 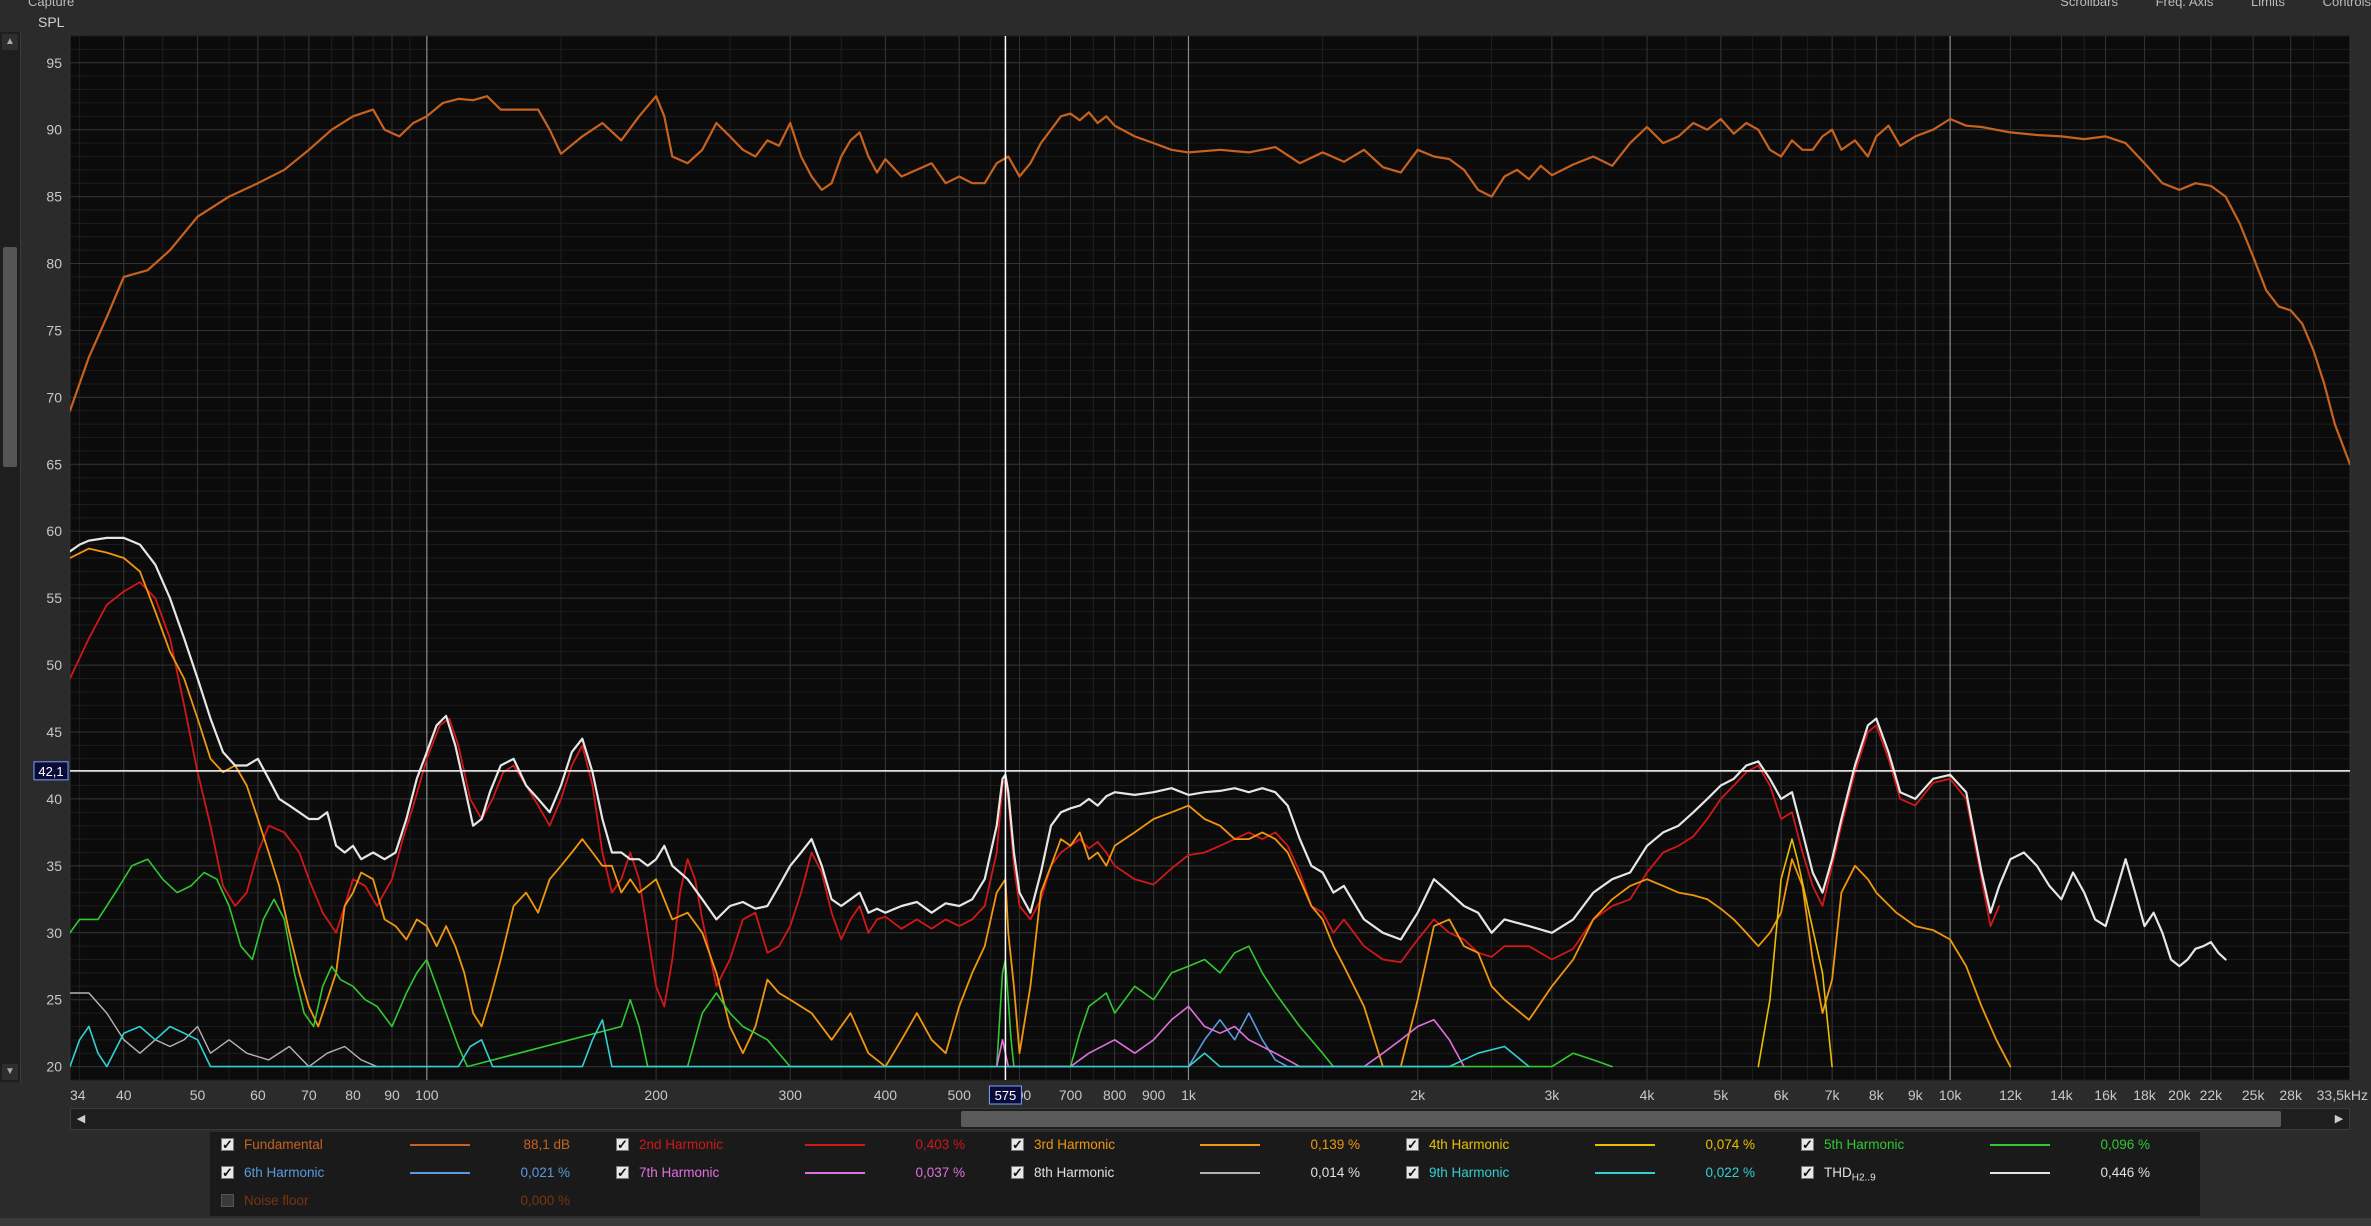 What do you see at coordinates (54, 130) in the screenshot?
I see `y-tick-label: 90` at bounding box center [54, 130].